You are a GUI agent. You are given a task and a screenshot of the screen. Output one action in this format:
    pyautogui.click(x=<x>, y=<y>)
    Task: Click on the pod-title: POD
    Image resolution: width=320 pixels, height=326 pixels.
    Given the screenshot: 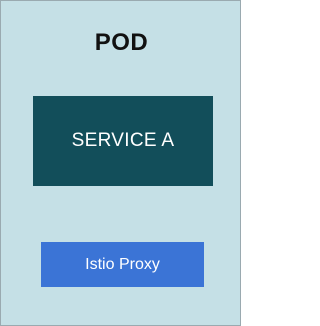 What is the action you would take?
    pyautogui.click(x=121, y=42)
    